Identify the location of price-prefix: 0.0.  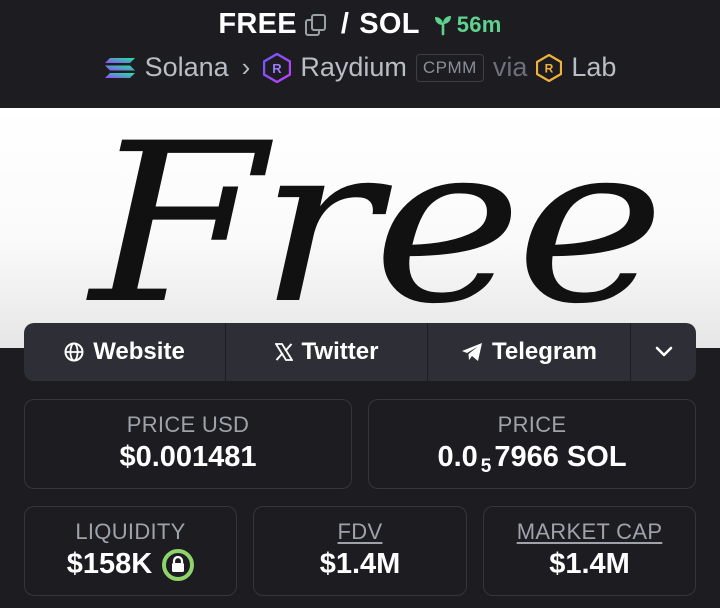
(457, 457).